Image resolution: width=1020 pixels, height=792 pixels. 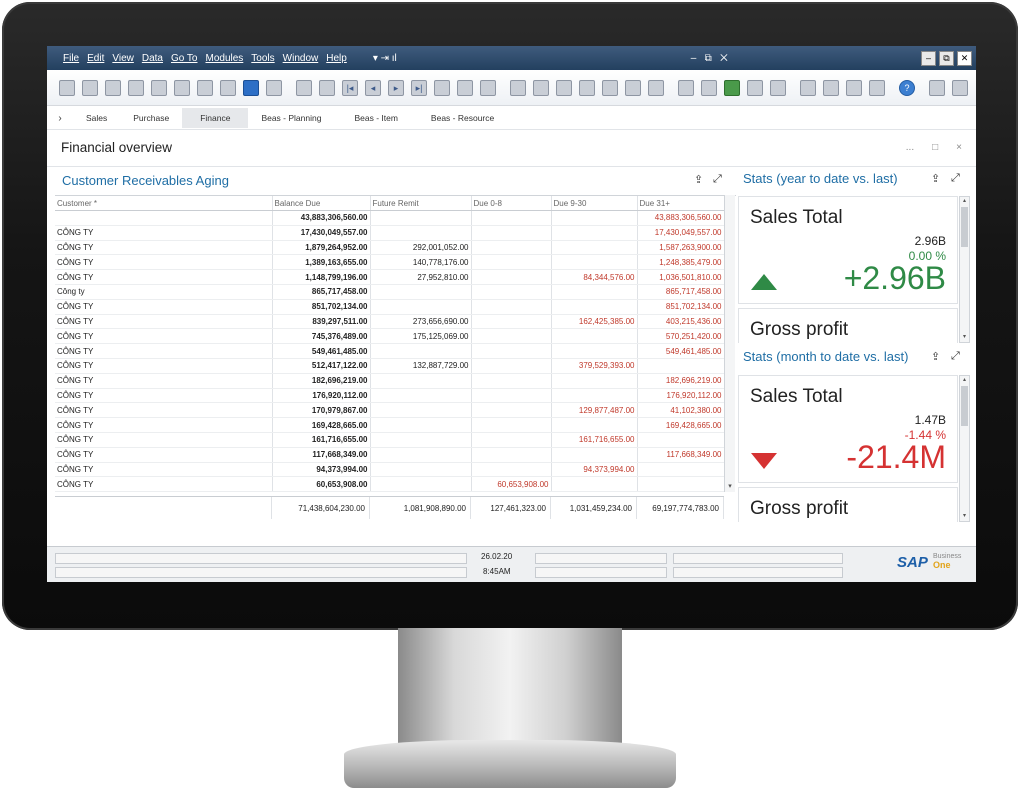 What do you see at coordinates (686, 87) in the screenshot?
I see `edit-icon` at bounding box center [686, 87].